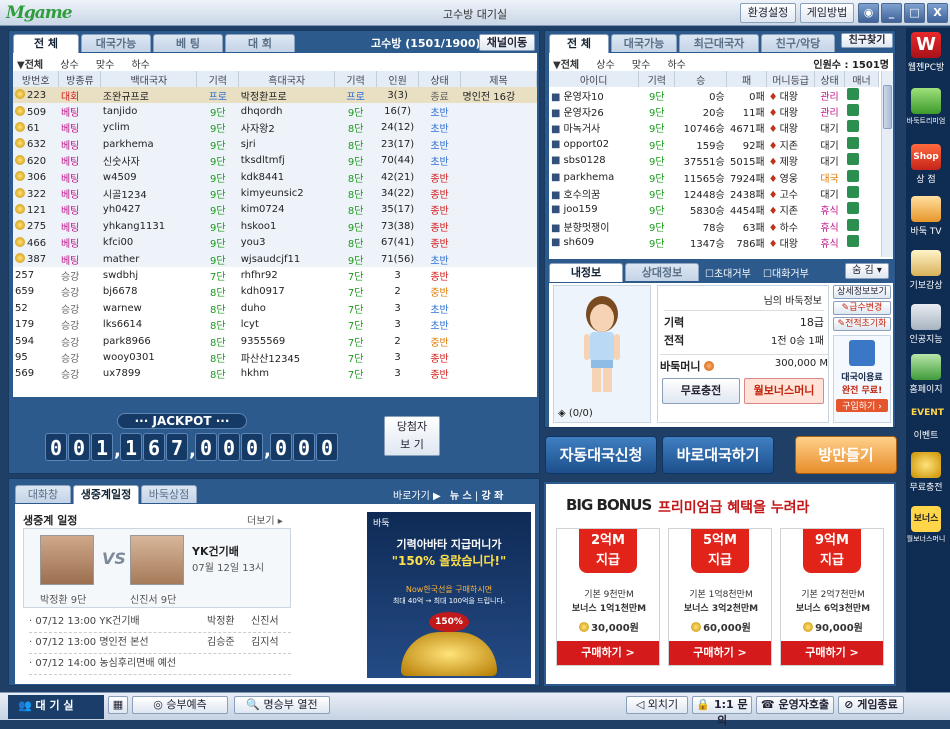  I want to click on camera-icon: ◉, so click(868, 13).